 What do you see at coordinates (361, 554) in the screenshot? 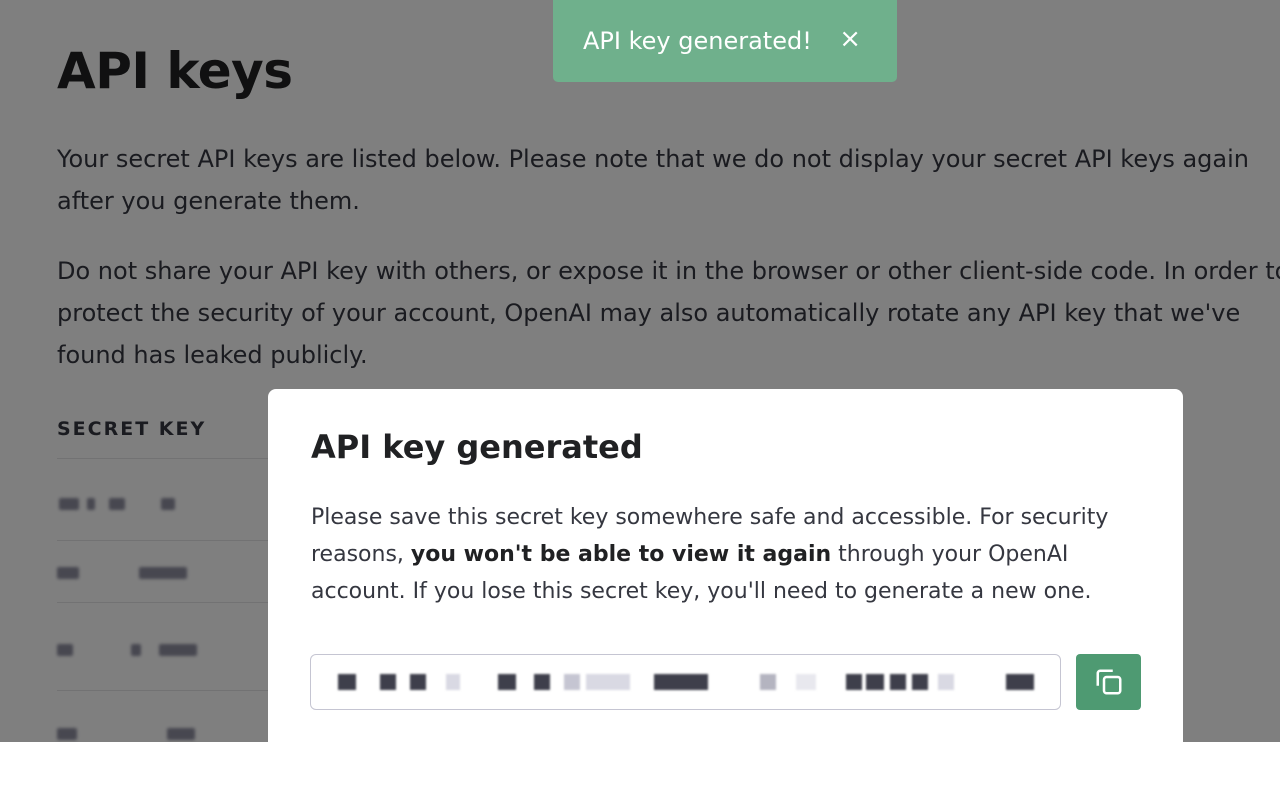
I see `dialog-text: reasons,` at bounding box center [361, 554].